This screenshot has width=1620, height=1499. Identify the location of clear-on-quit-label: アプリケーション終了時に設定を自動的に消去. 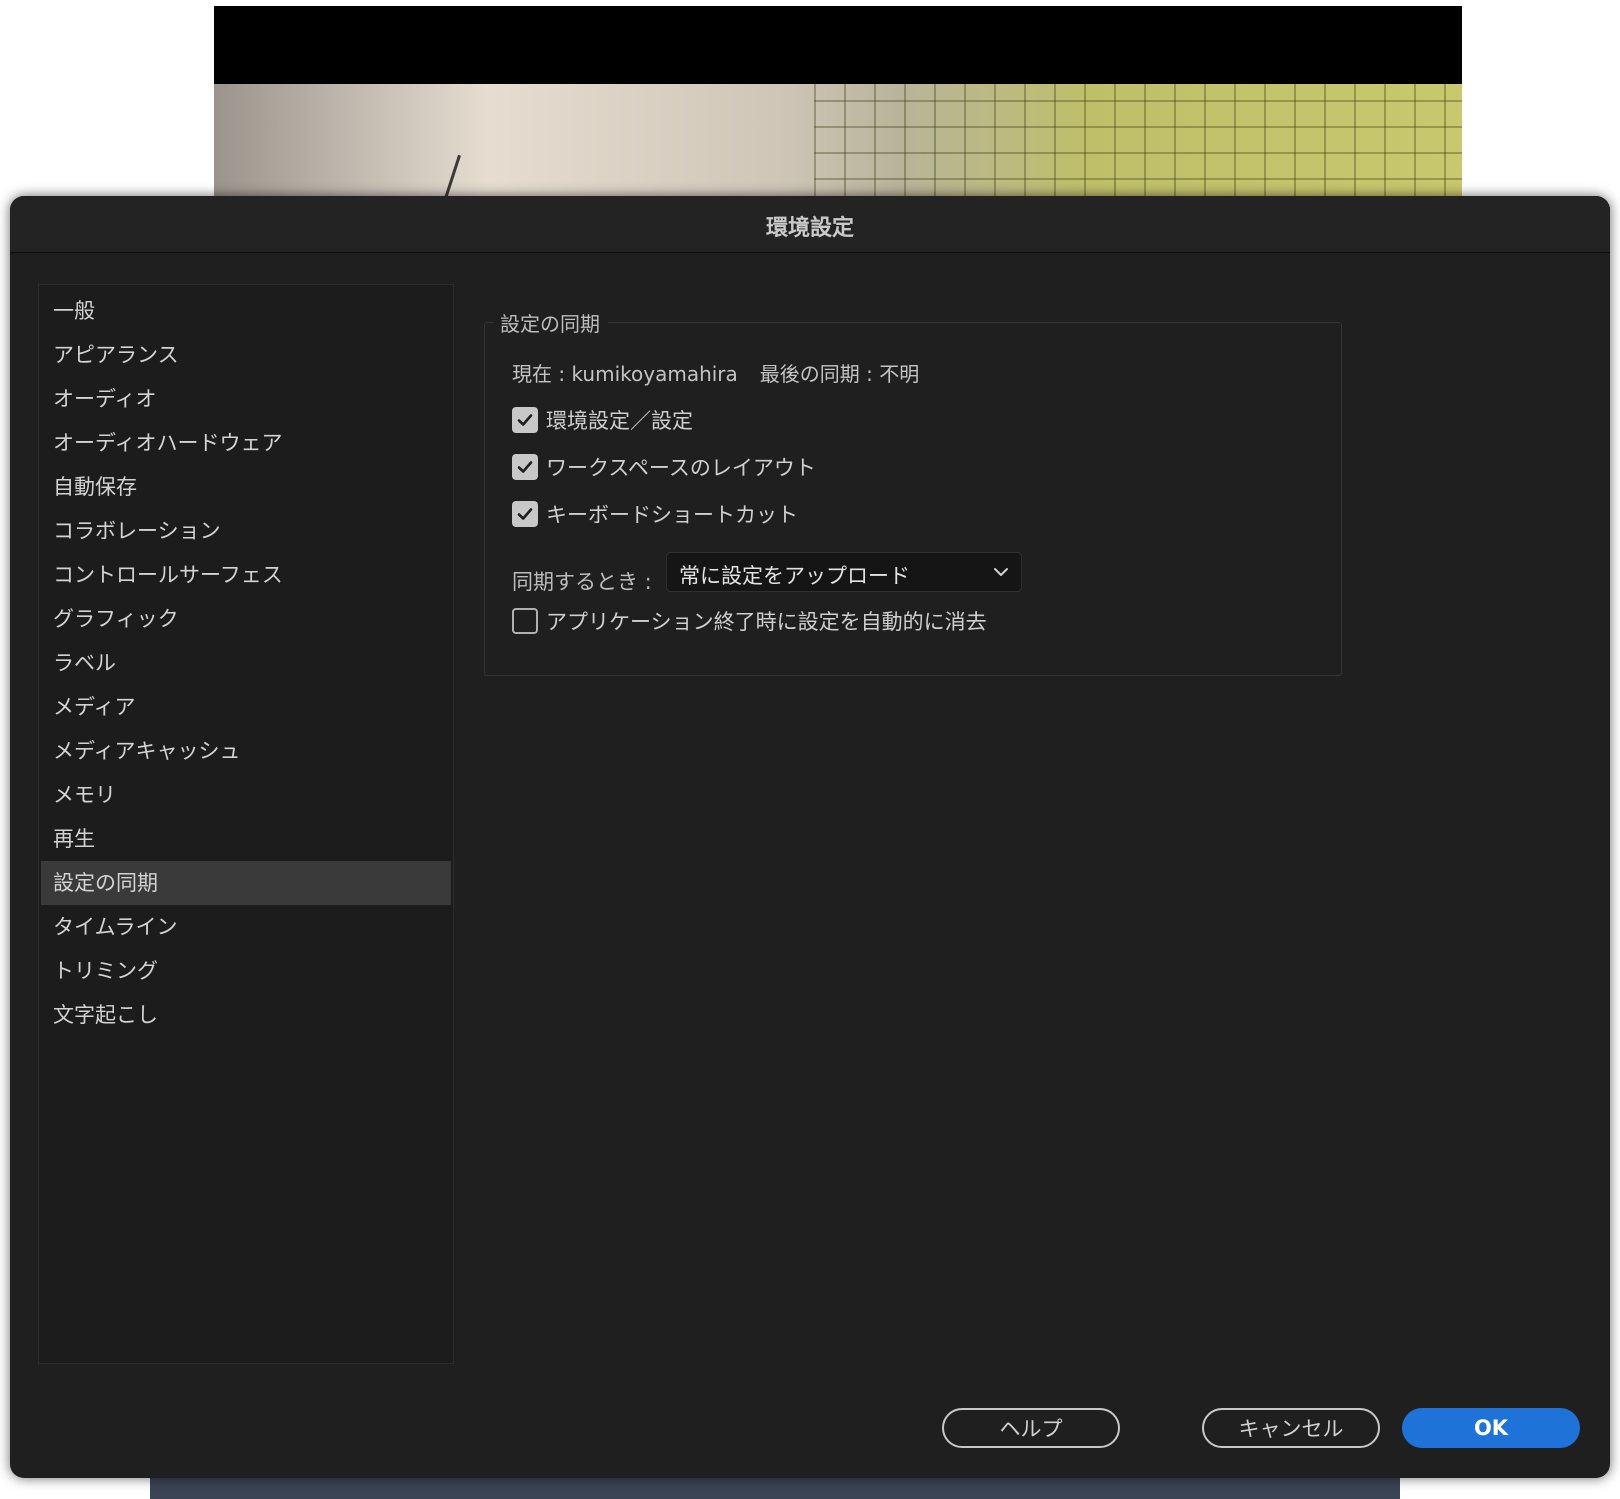
(766, 622).